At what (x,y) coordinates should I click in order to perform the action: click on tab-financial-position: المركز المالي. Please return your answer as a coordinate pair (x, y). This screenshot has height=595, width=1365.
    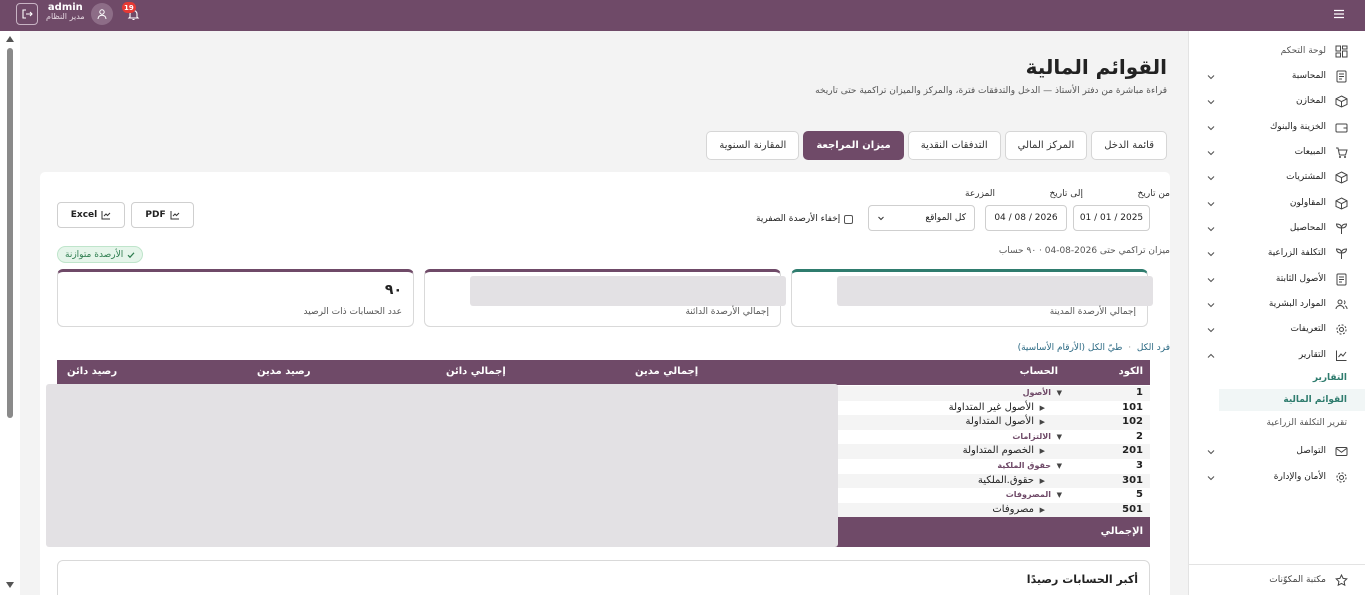
    Looking at the image, I should click on (1046, 145).